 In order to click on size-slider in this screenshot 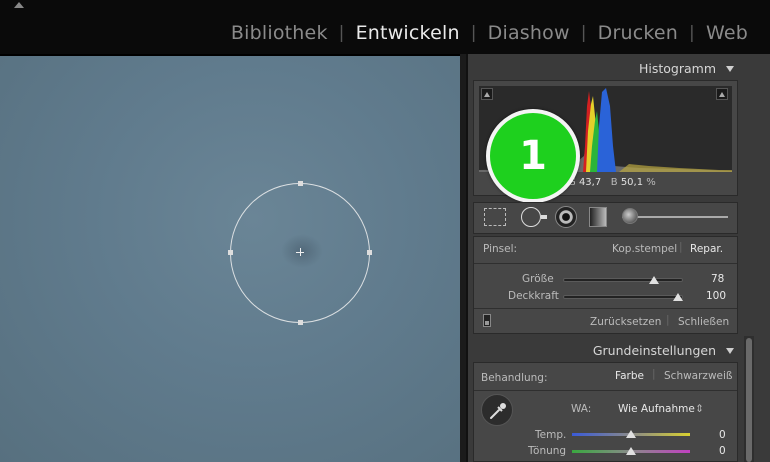, I will do `click(623, 280)`.